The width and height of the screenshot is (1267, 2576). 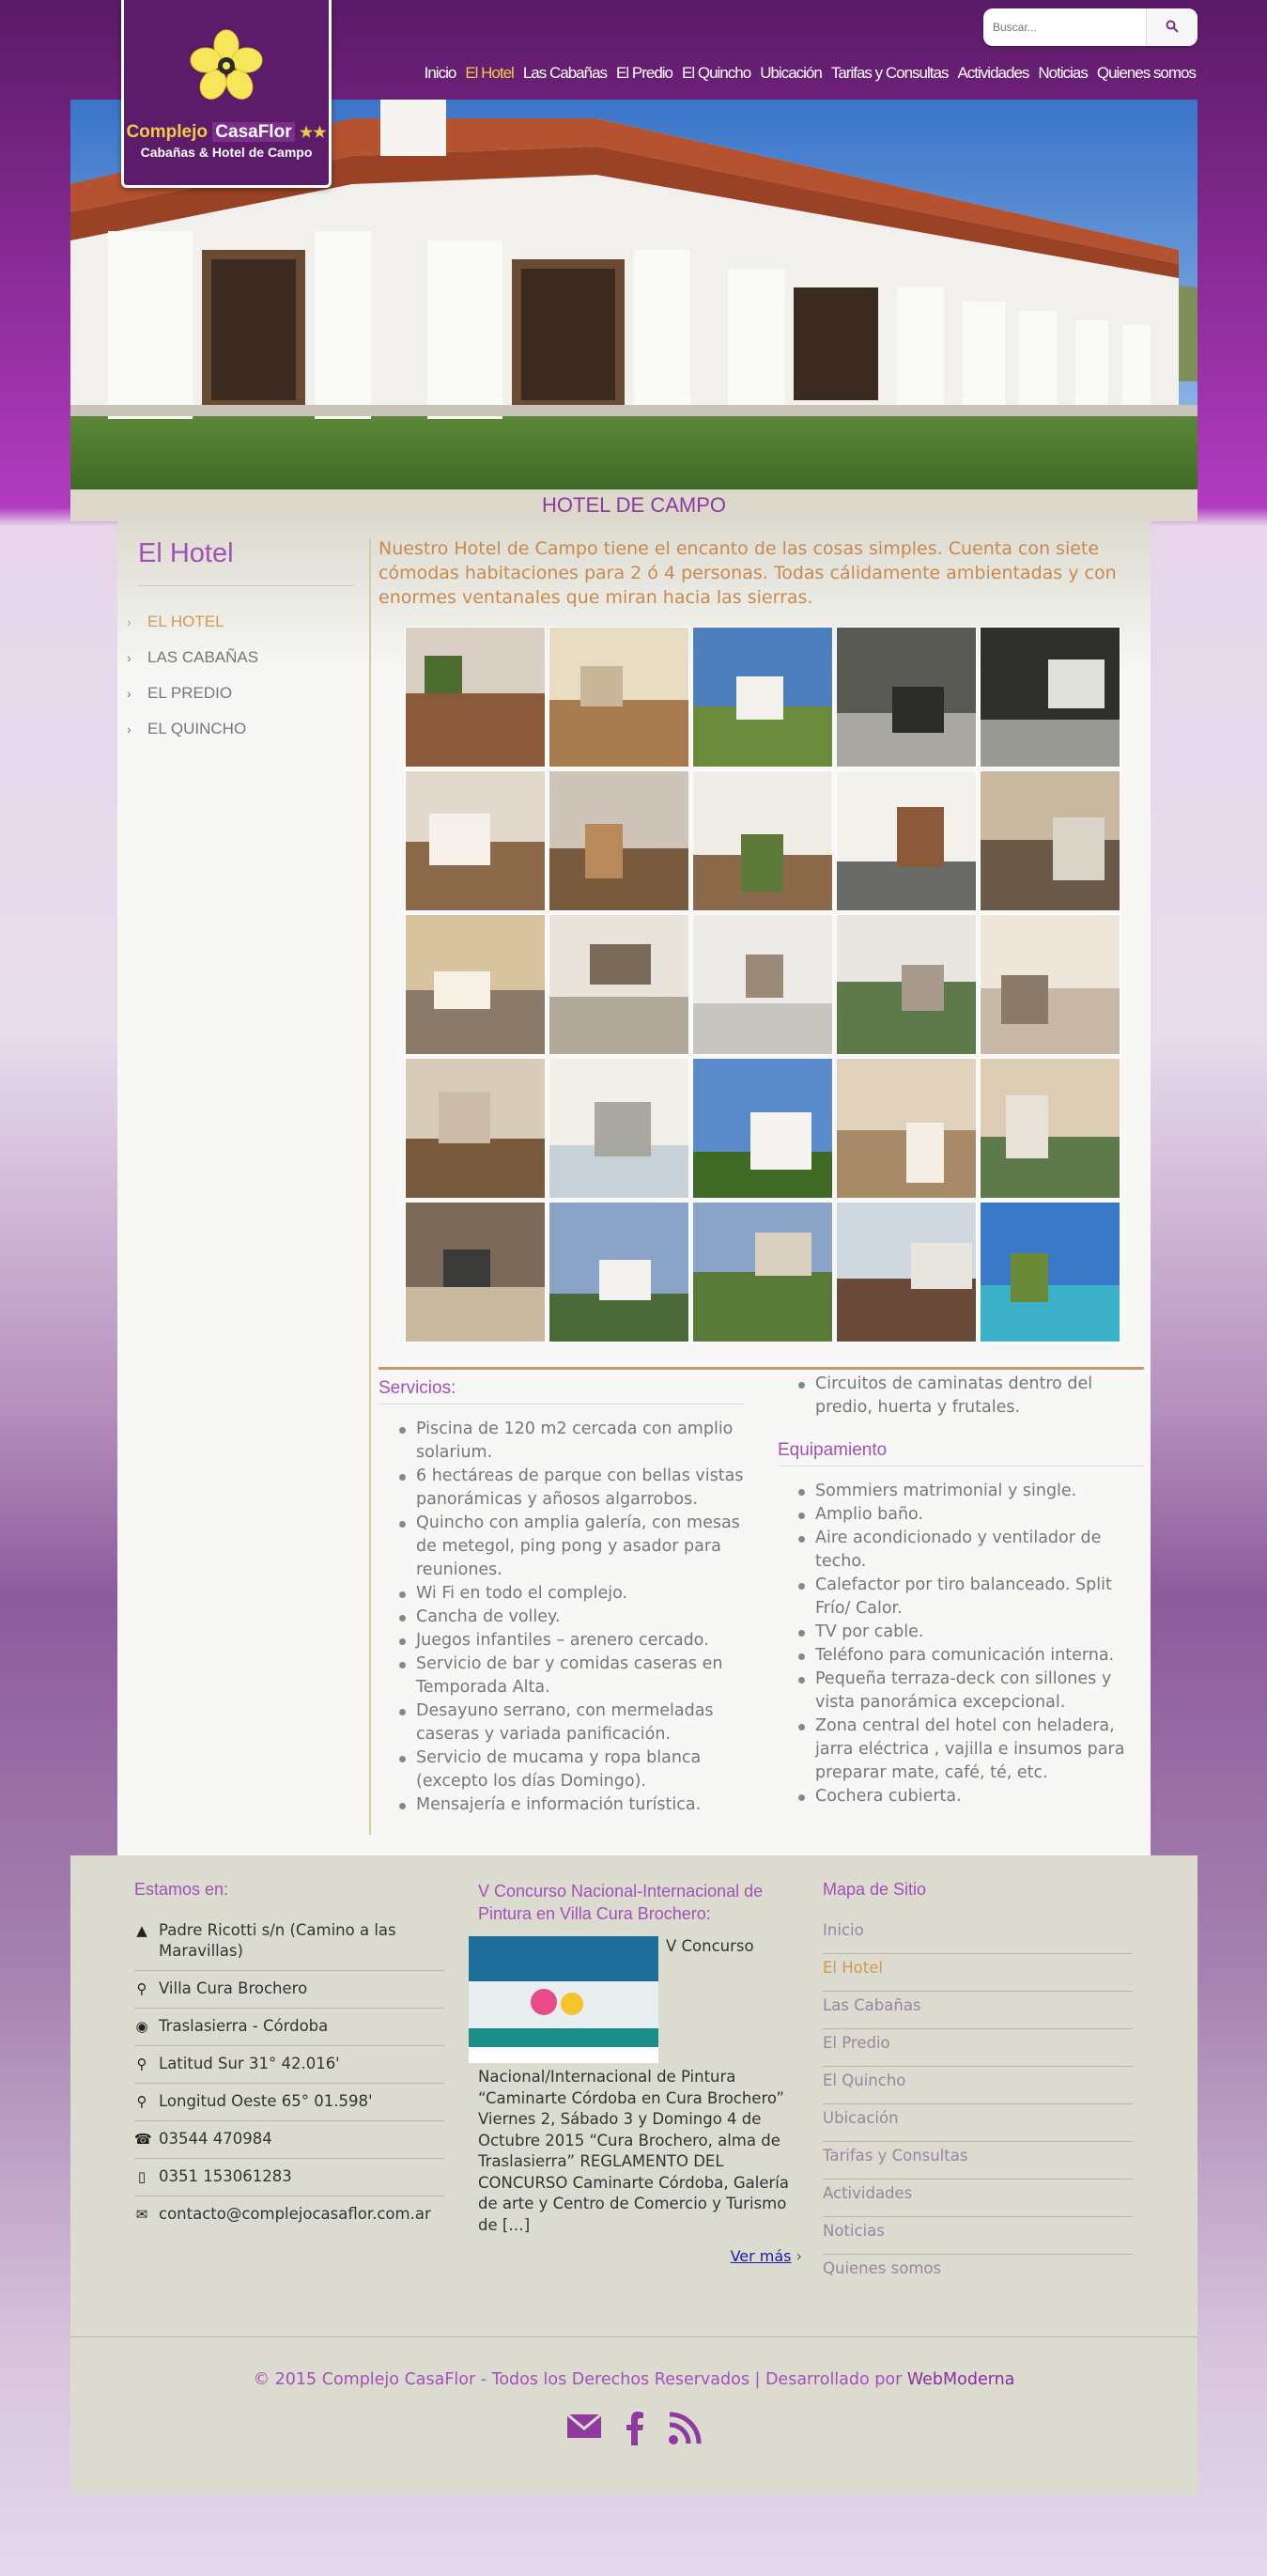 I want to click on search-icon, so click(x=1172, y=26).